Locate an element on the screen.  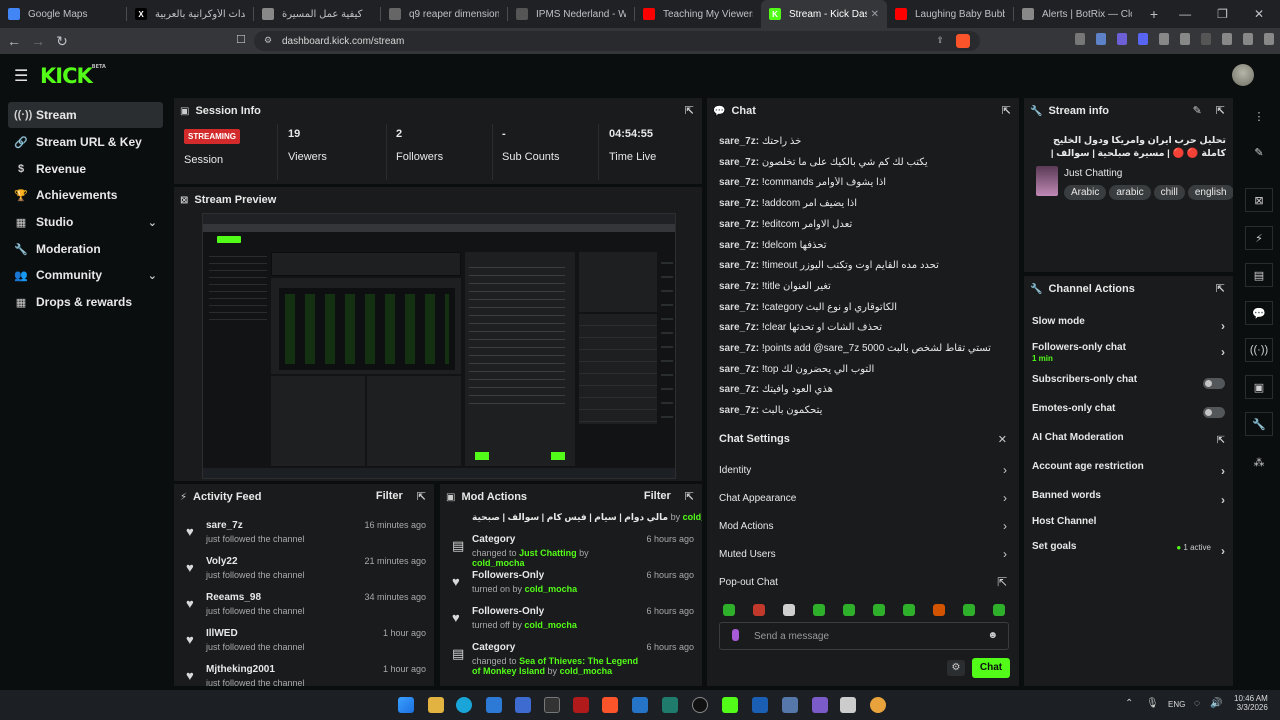
settings-dots-icon: ⁂ is located at coordinates (1259, 462).